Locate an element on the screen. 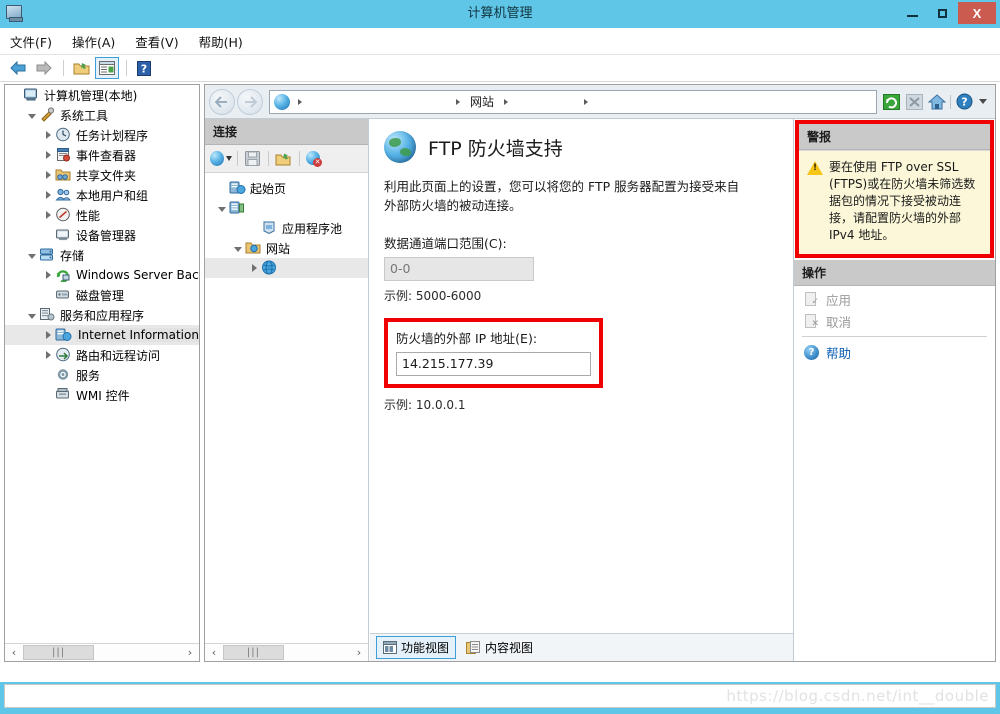  scroll-left-button: ‹ is located at coordinates (14, 652).